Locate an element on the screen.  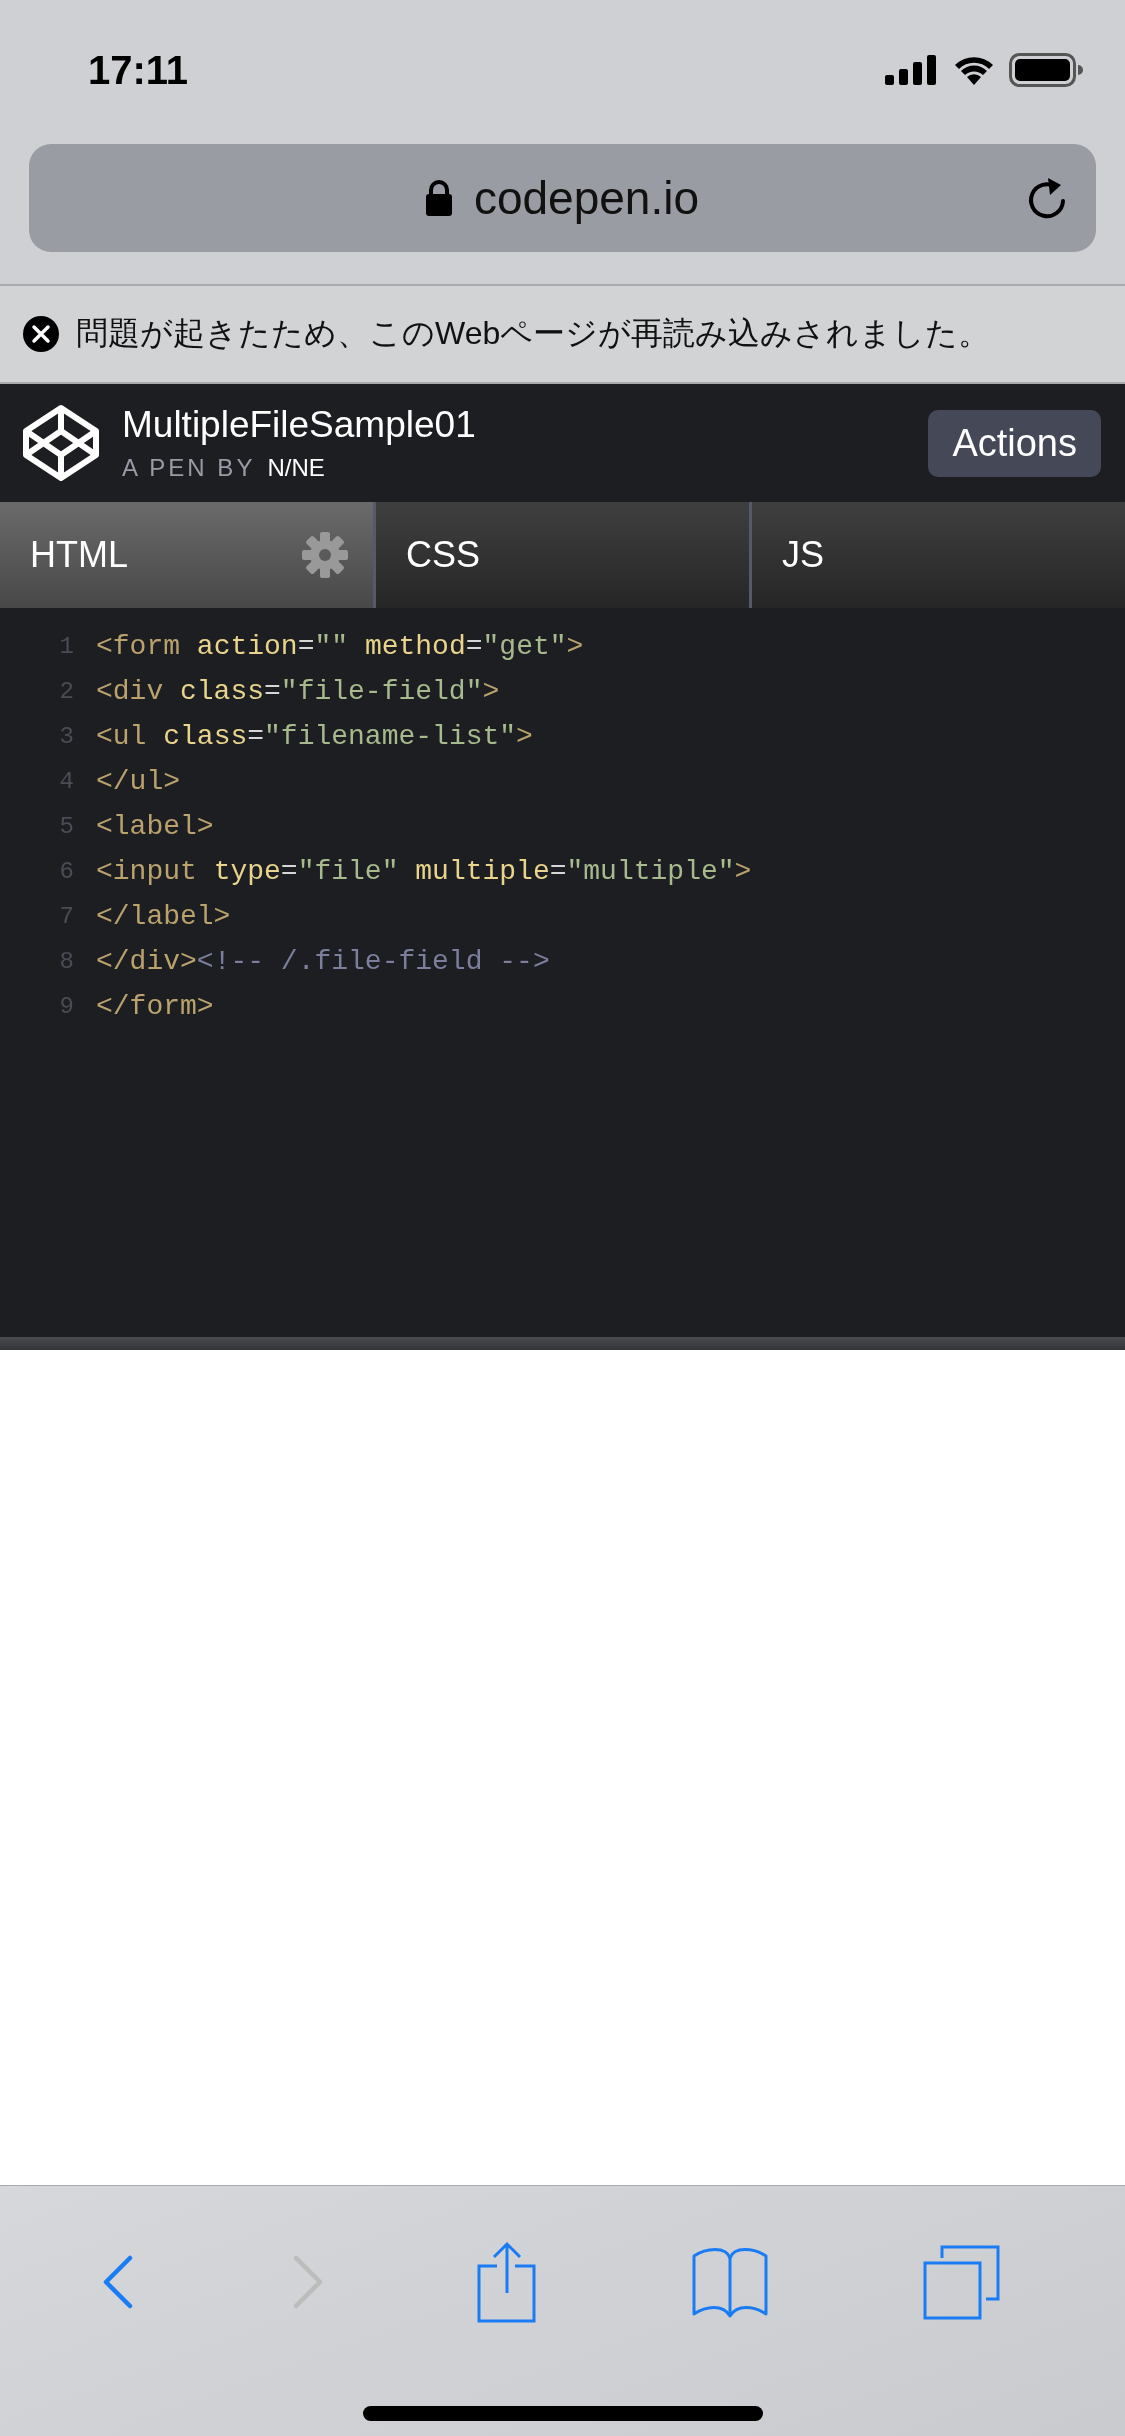
code-line: <form action="" method="get"> is located at coordinates (340, 646).